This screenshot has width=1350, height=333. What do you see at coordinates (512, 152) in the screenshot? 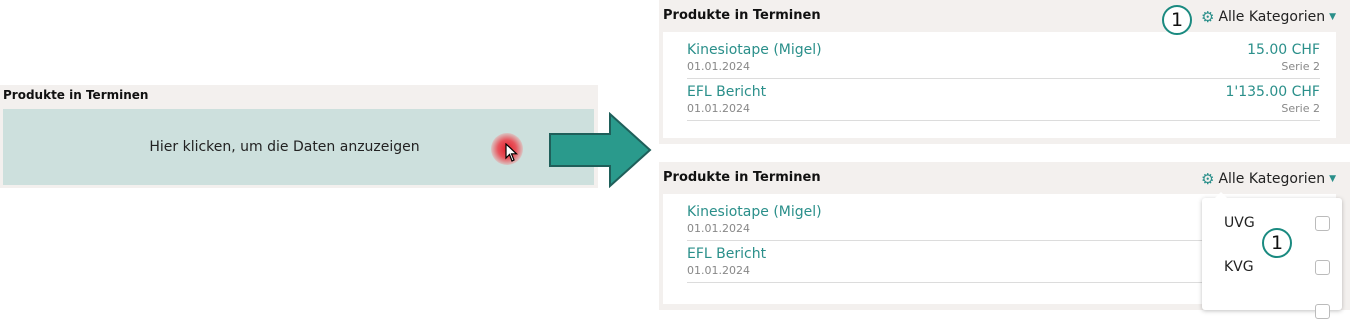
I see `mouse-pointer-icon` at bounding box center [512, 152].